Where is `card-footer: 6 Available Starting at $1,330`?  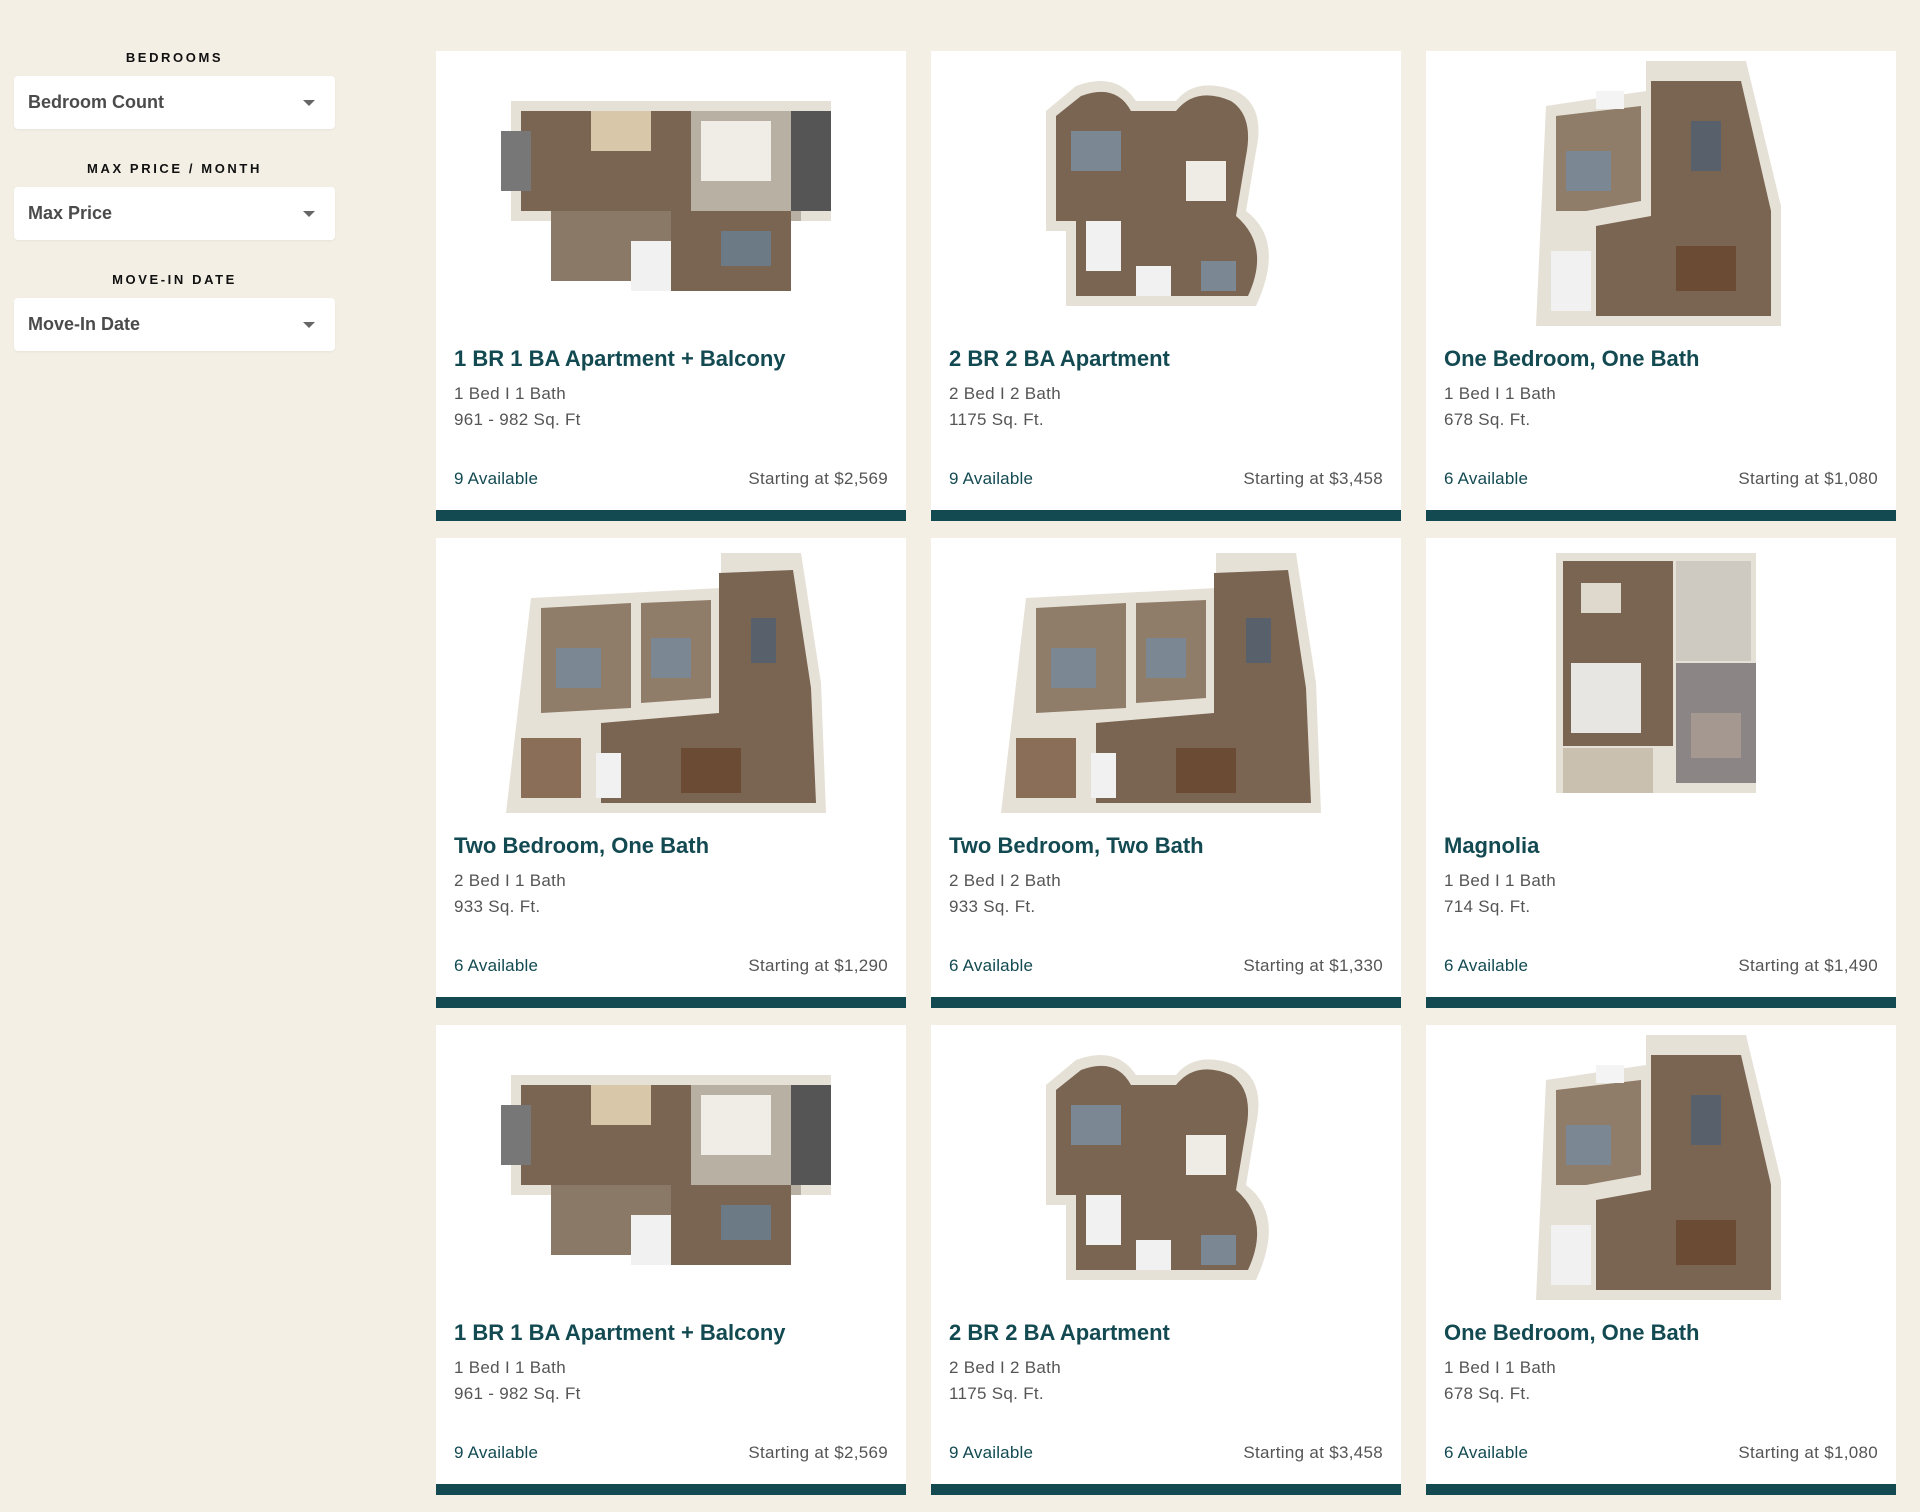
card-footer: 6 Available Starting at $1,330 is located at coordinates (1166, 966).